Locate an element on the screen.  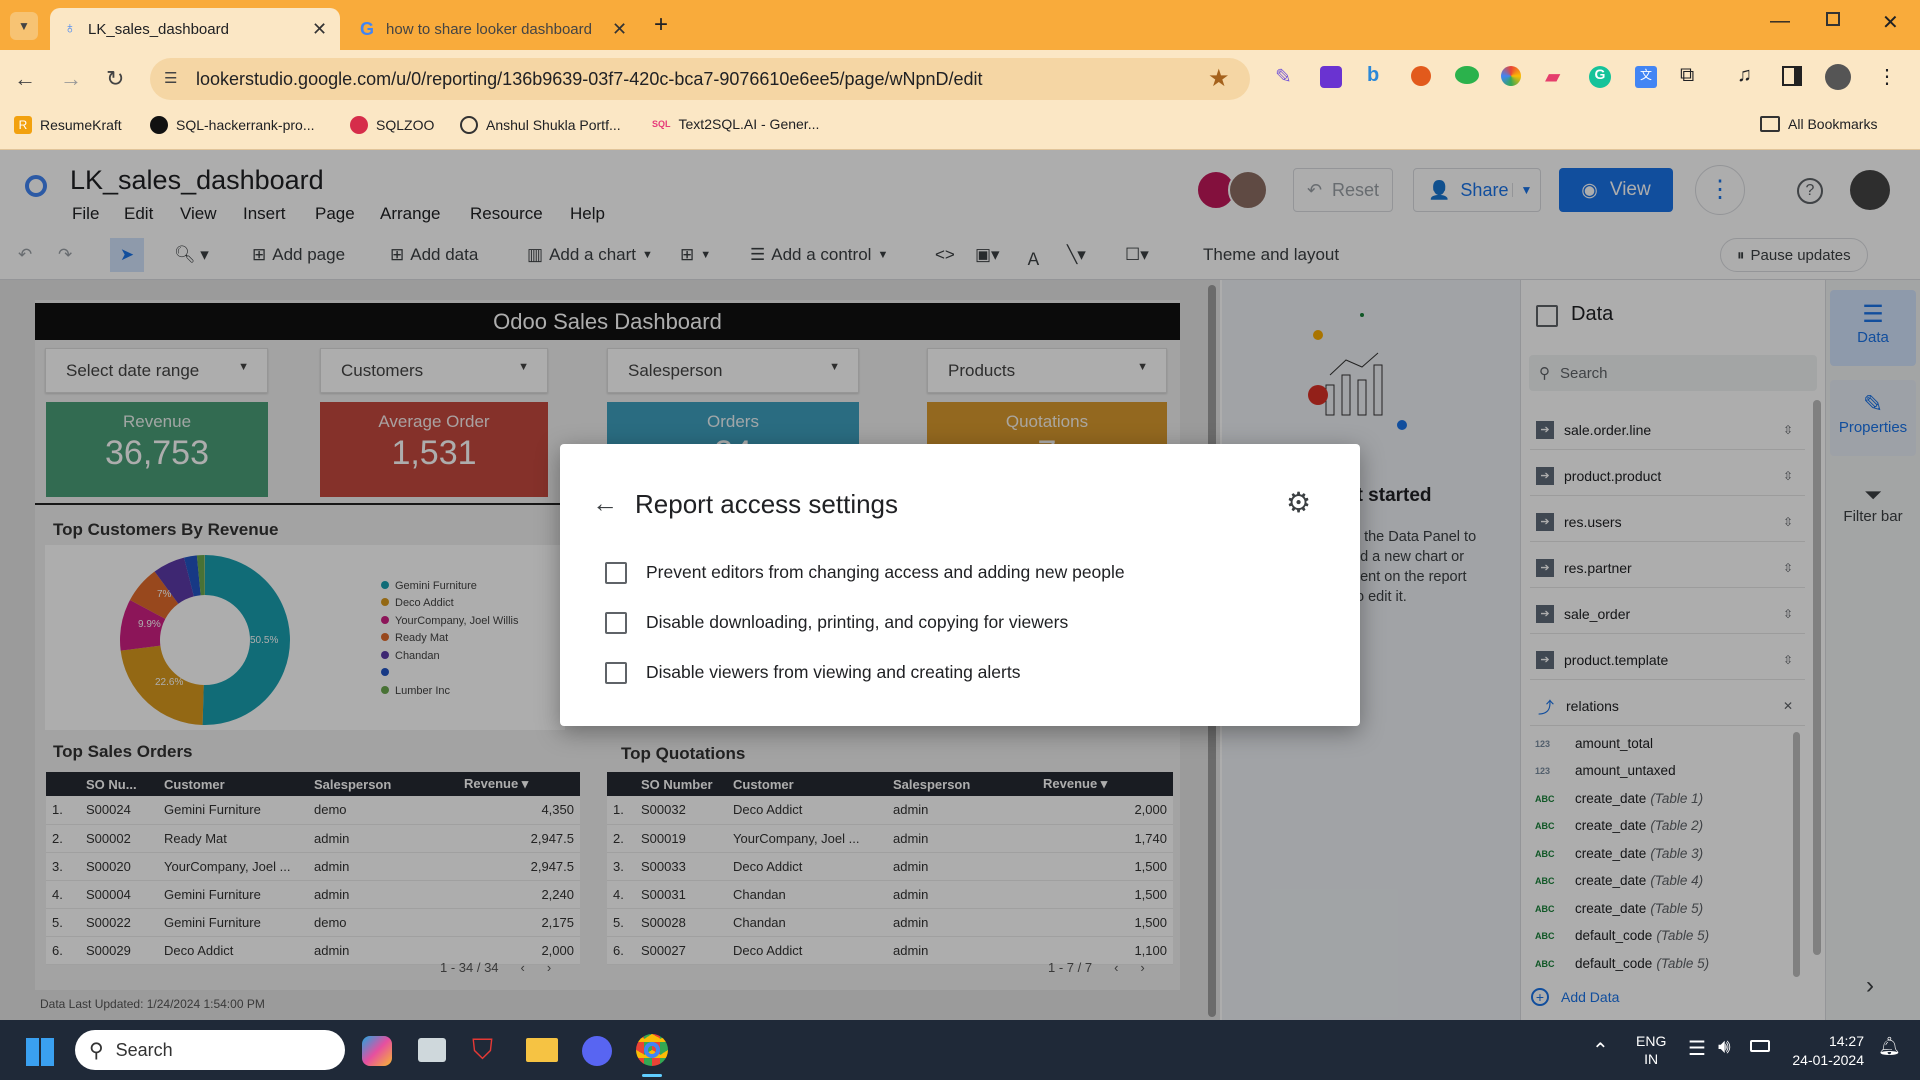
close-window-icon: ✕ is located at coordinates (1890, 22).